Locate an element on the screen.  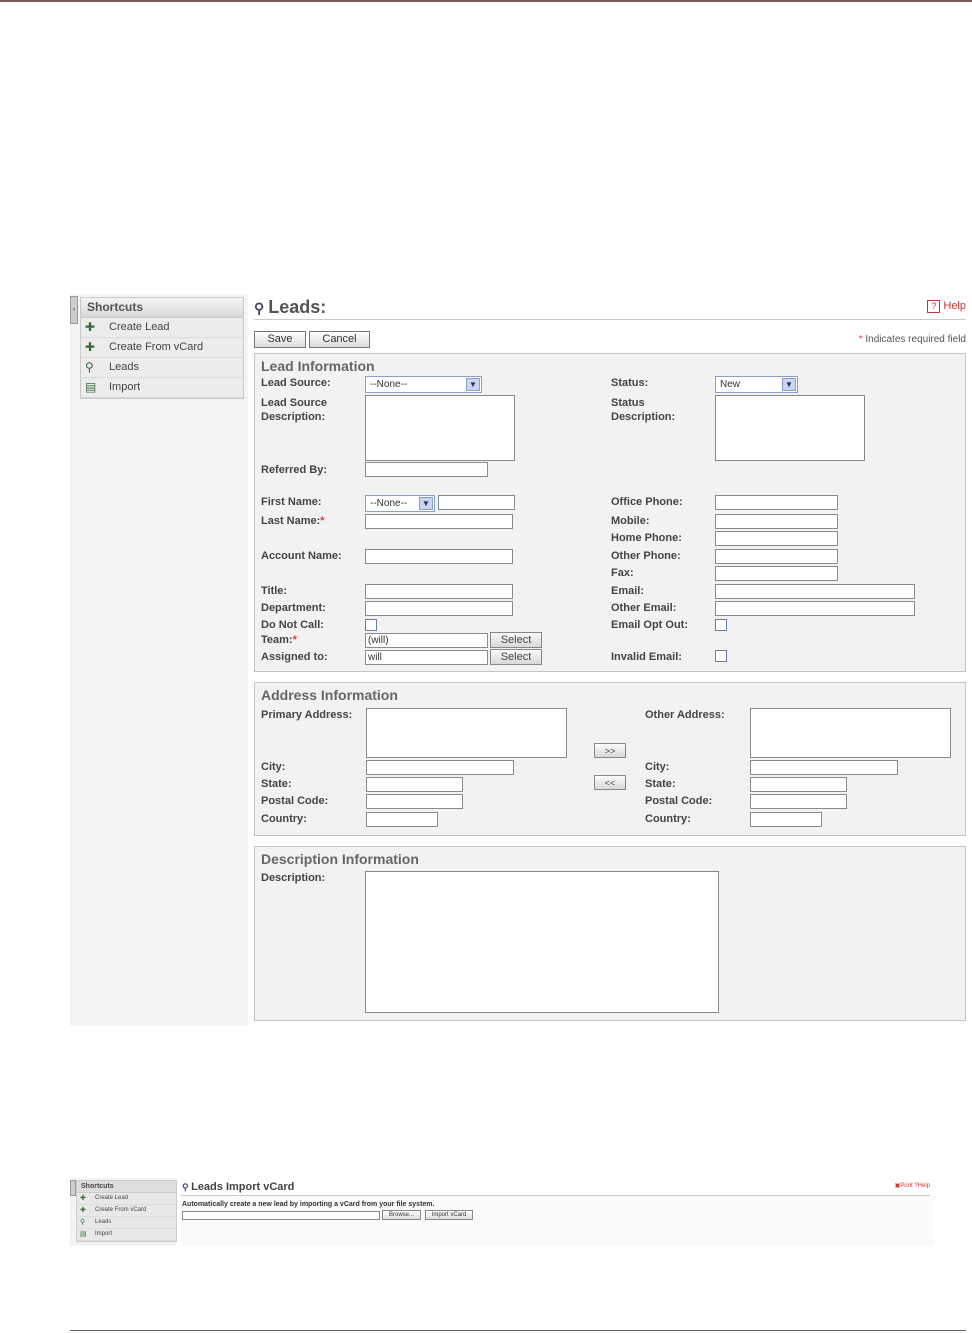
cancel-button: Cancel is located at coordinates (339, 339).